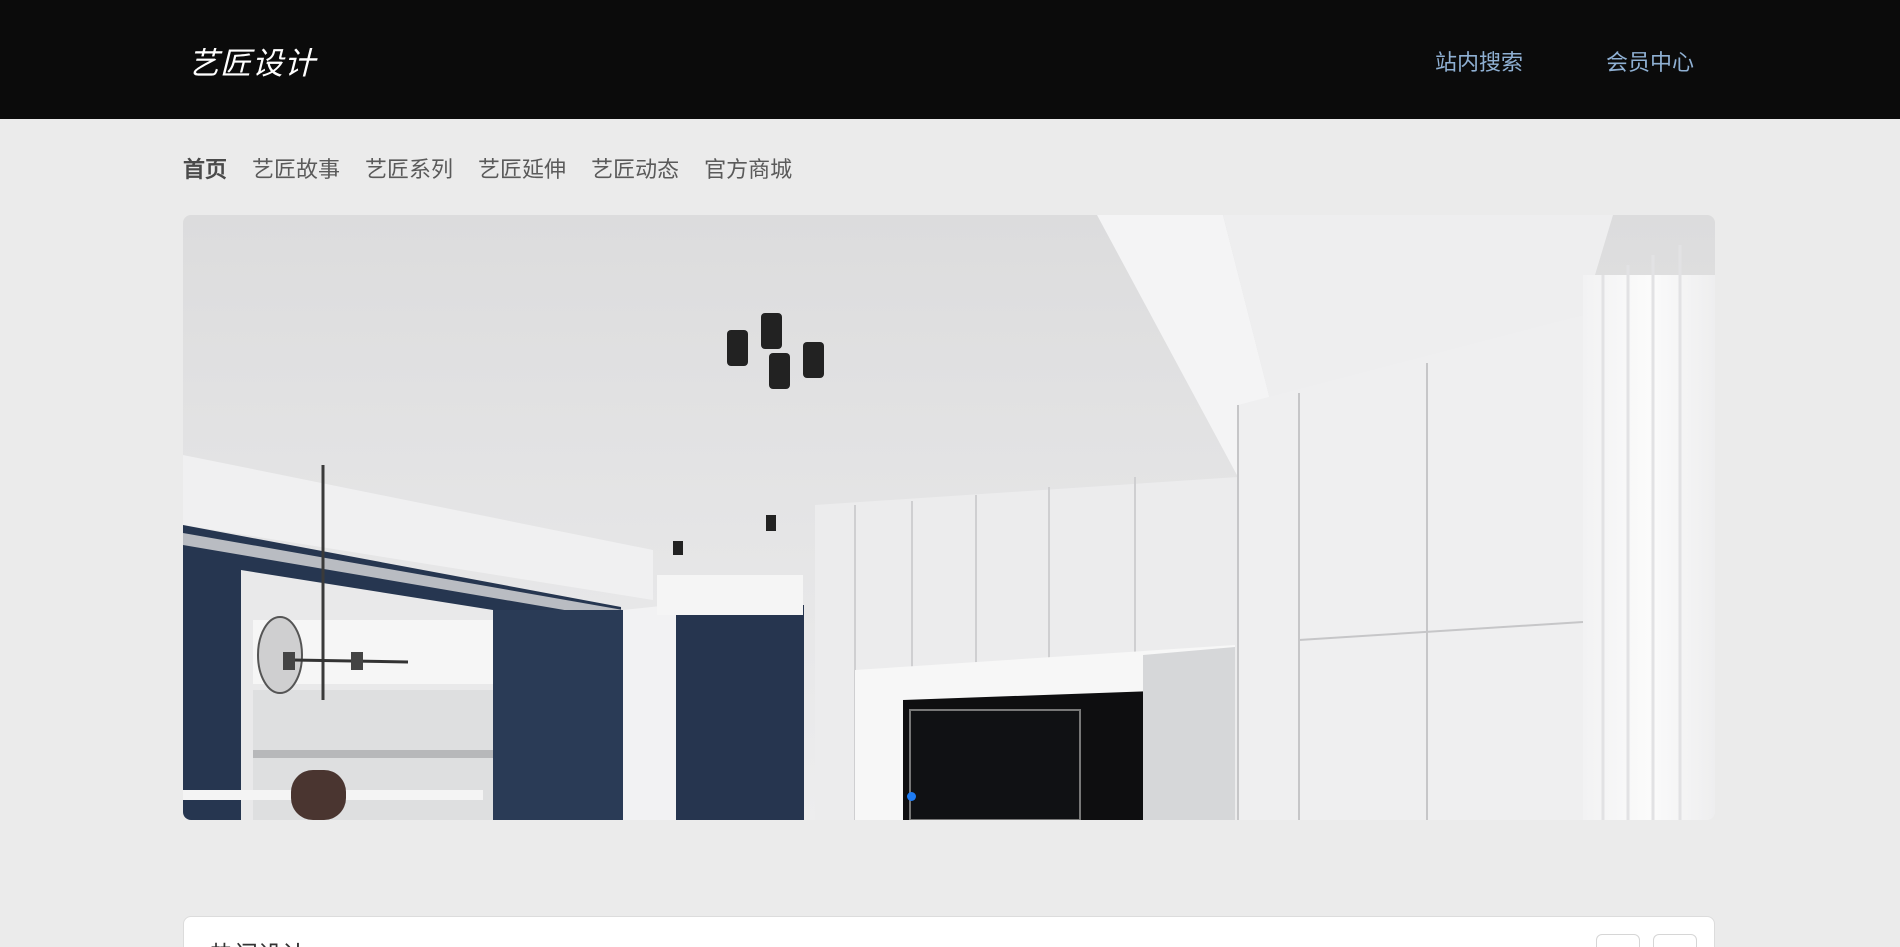 The image size is (1900, 947). I want to click on nav-item-extension: 艺匠延伸, so click(522, 168).